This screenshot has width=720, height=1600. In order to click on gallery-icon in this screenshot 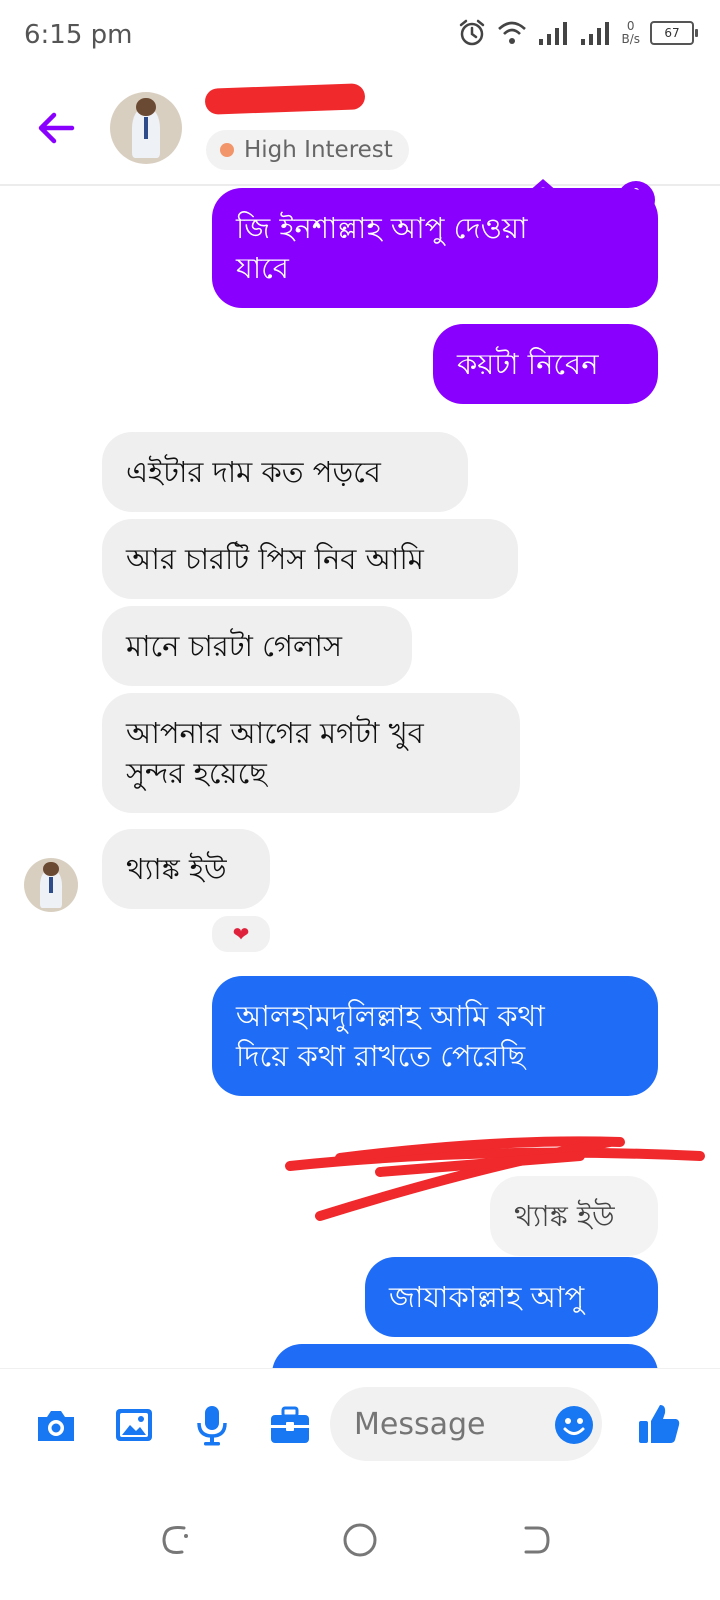, I will do `click(134, 1425)`.